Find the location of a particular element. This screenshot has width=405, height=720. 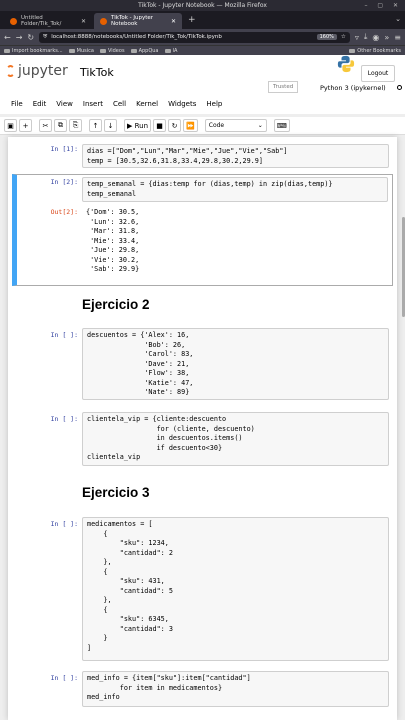

command-palette-icon: ⌨ is located at coordinates (281, 125).